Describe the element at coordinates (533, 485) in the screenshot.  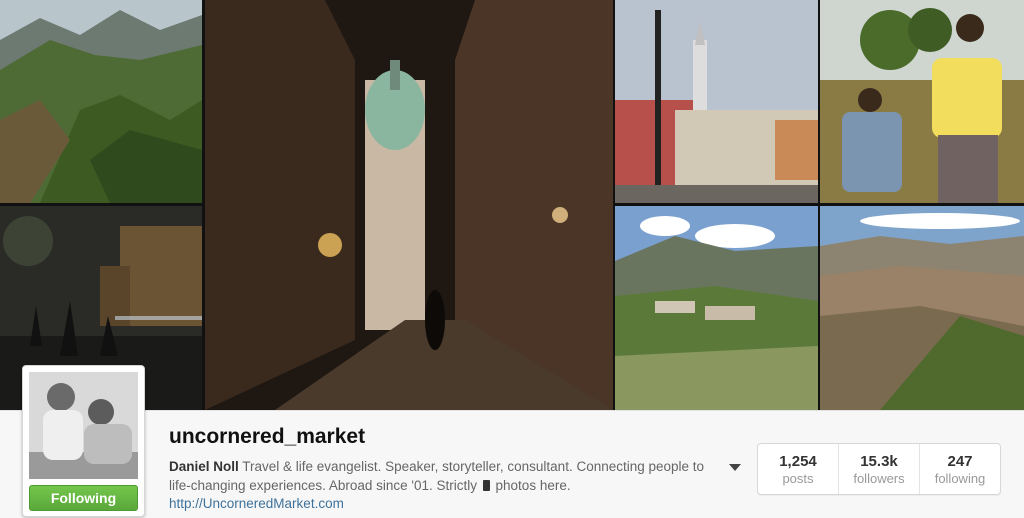
I see `bio-text-end: photos here.` at that location.